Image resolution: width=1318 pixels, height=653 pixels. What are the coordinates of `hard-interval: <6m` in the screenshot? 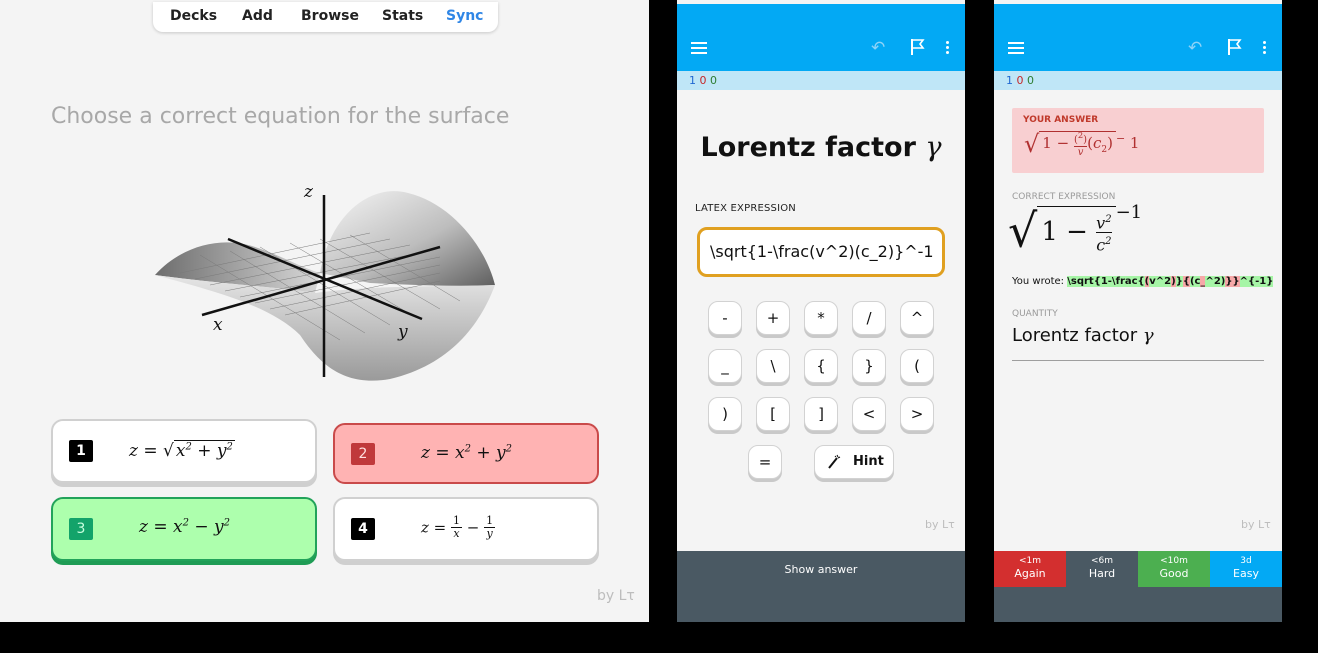 It's located at (1102, 561).